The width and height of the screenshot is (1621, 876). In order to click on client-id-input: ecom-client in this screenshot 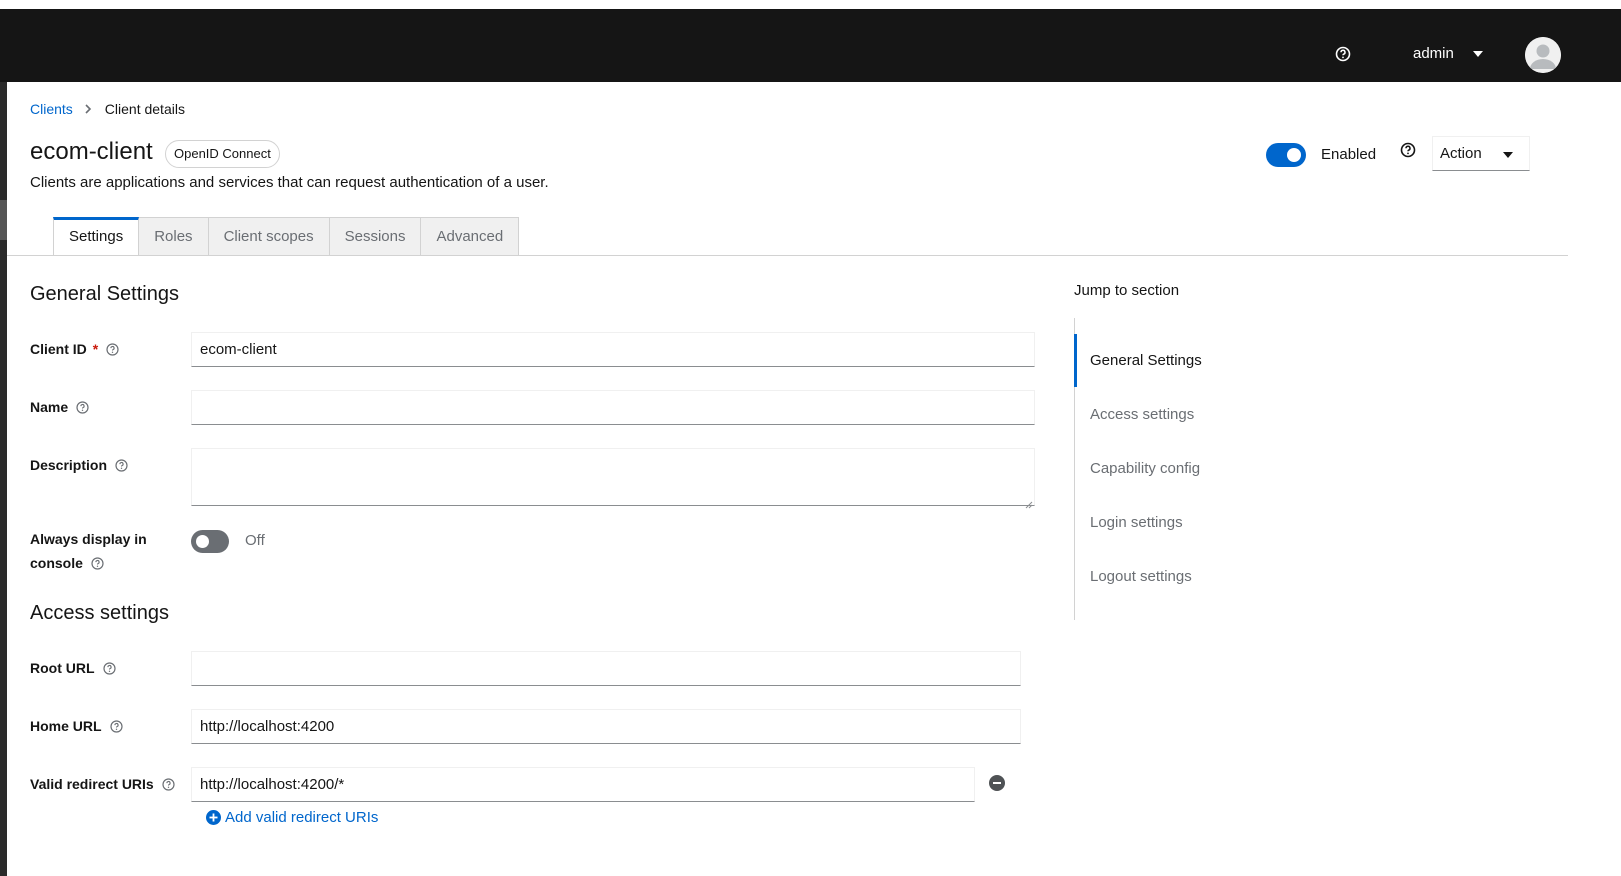, I will do `click(613, 349)`.